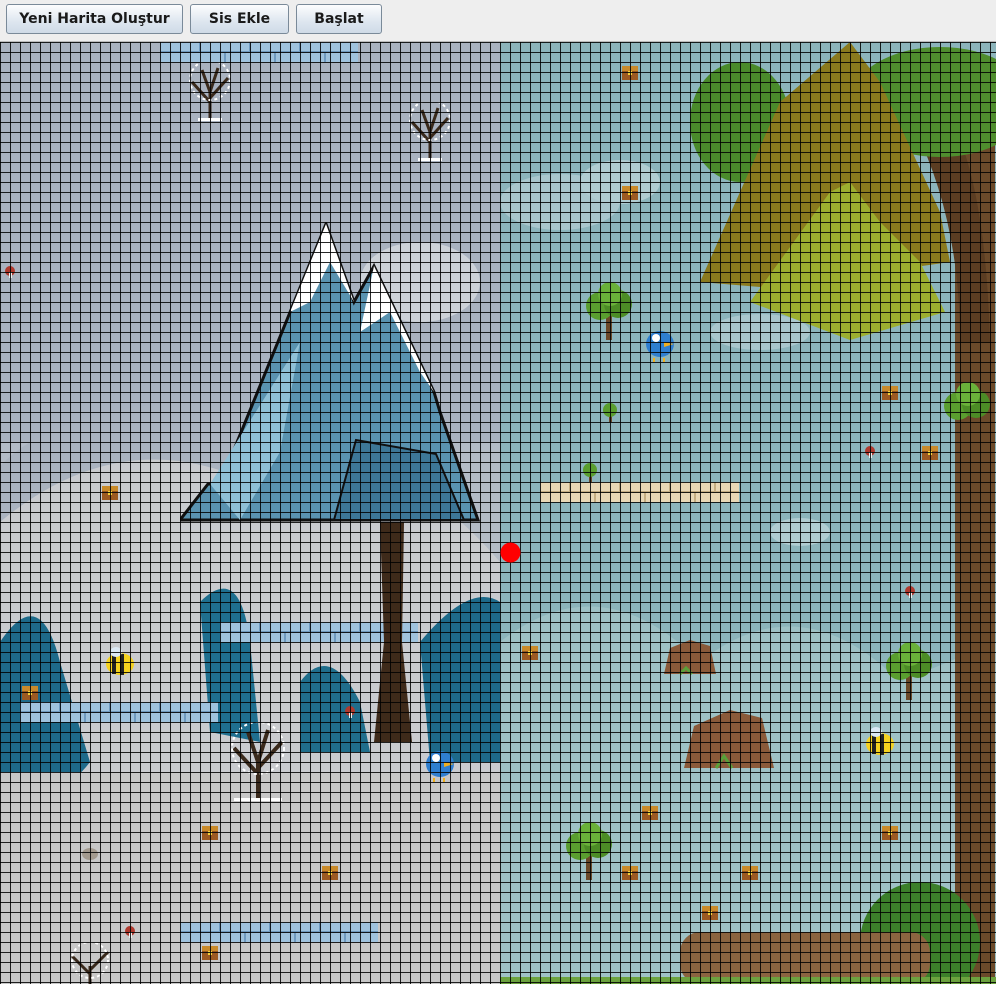 Image resolution: width=996 pixels, height=984 pixels. I want to click on stone-platform, so click(639, 492).